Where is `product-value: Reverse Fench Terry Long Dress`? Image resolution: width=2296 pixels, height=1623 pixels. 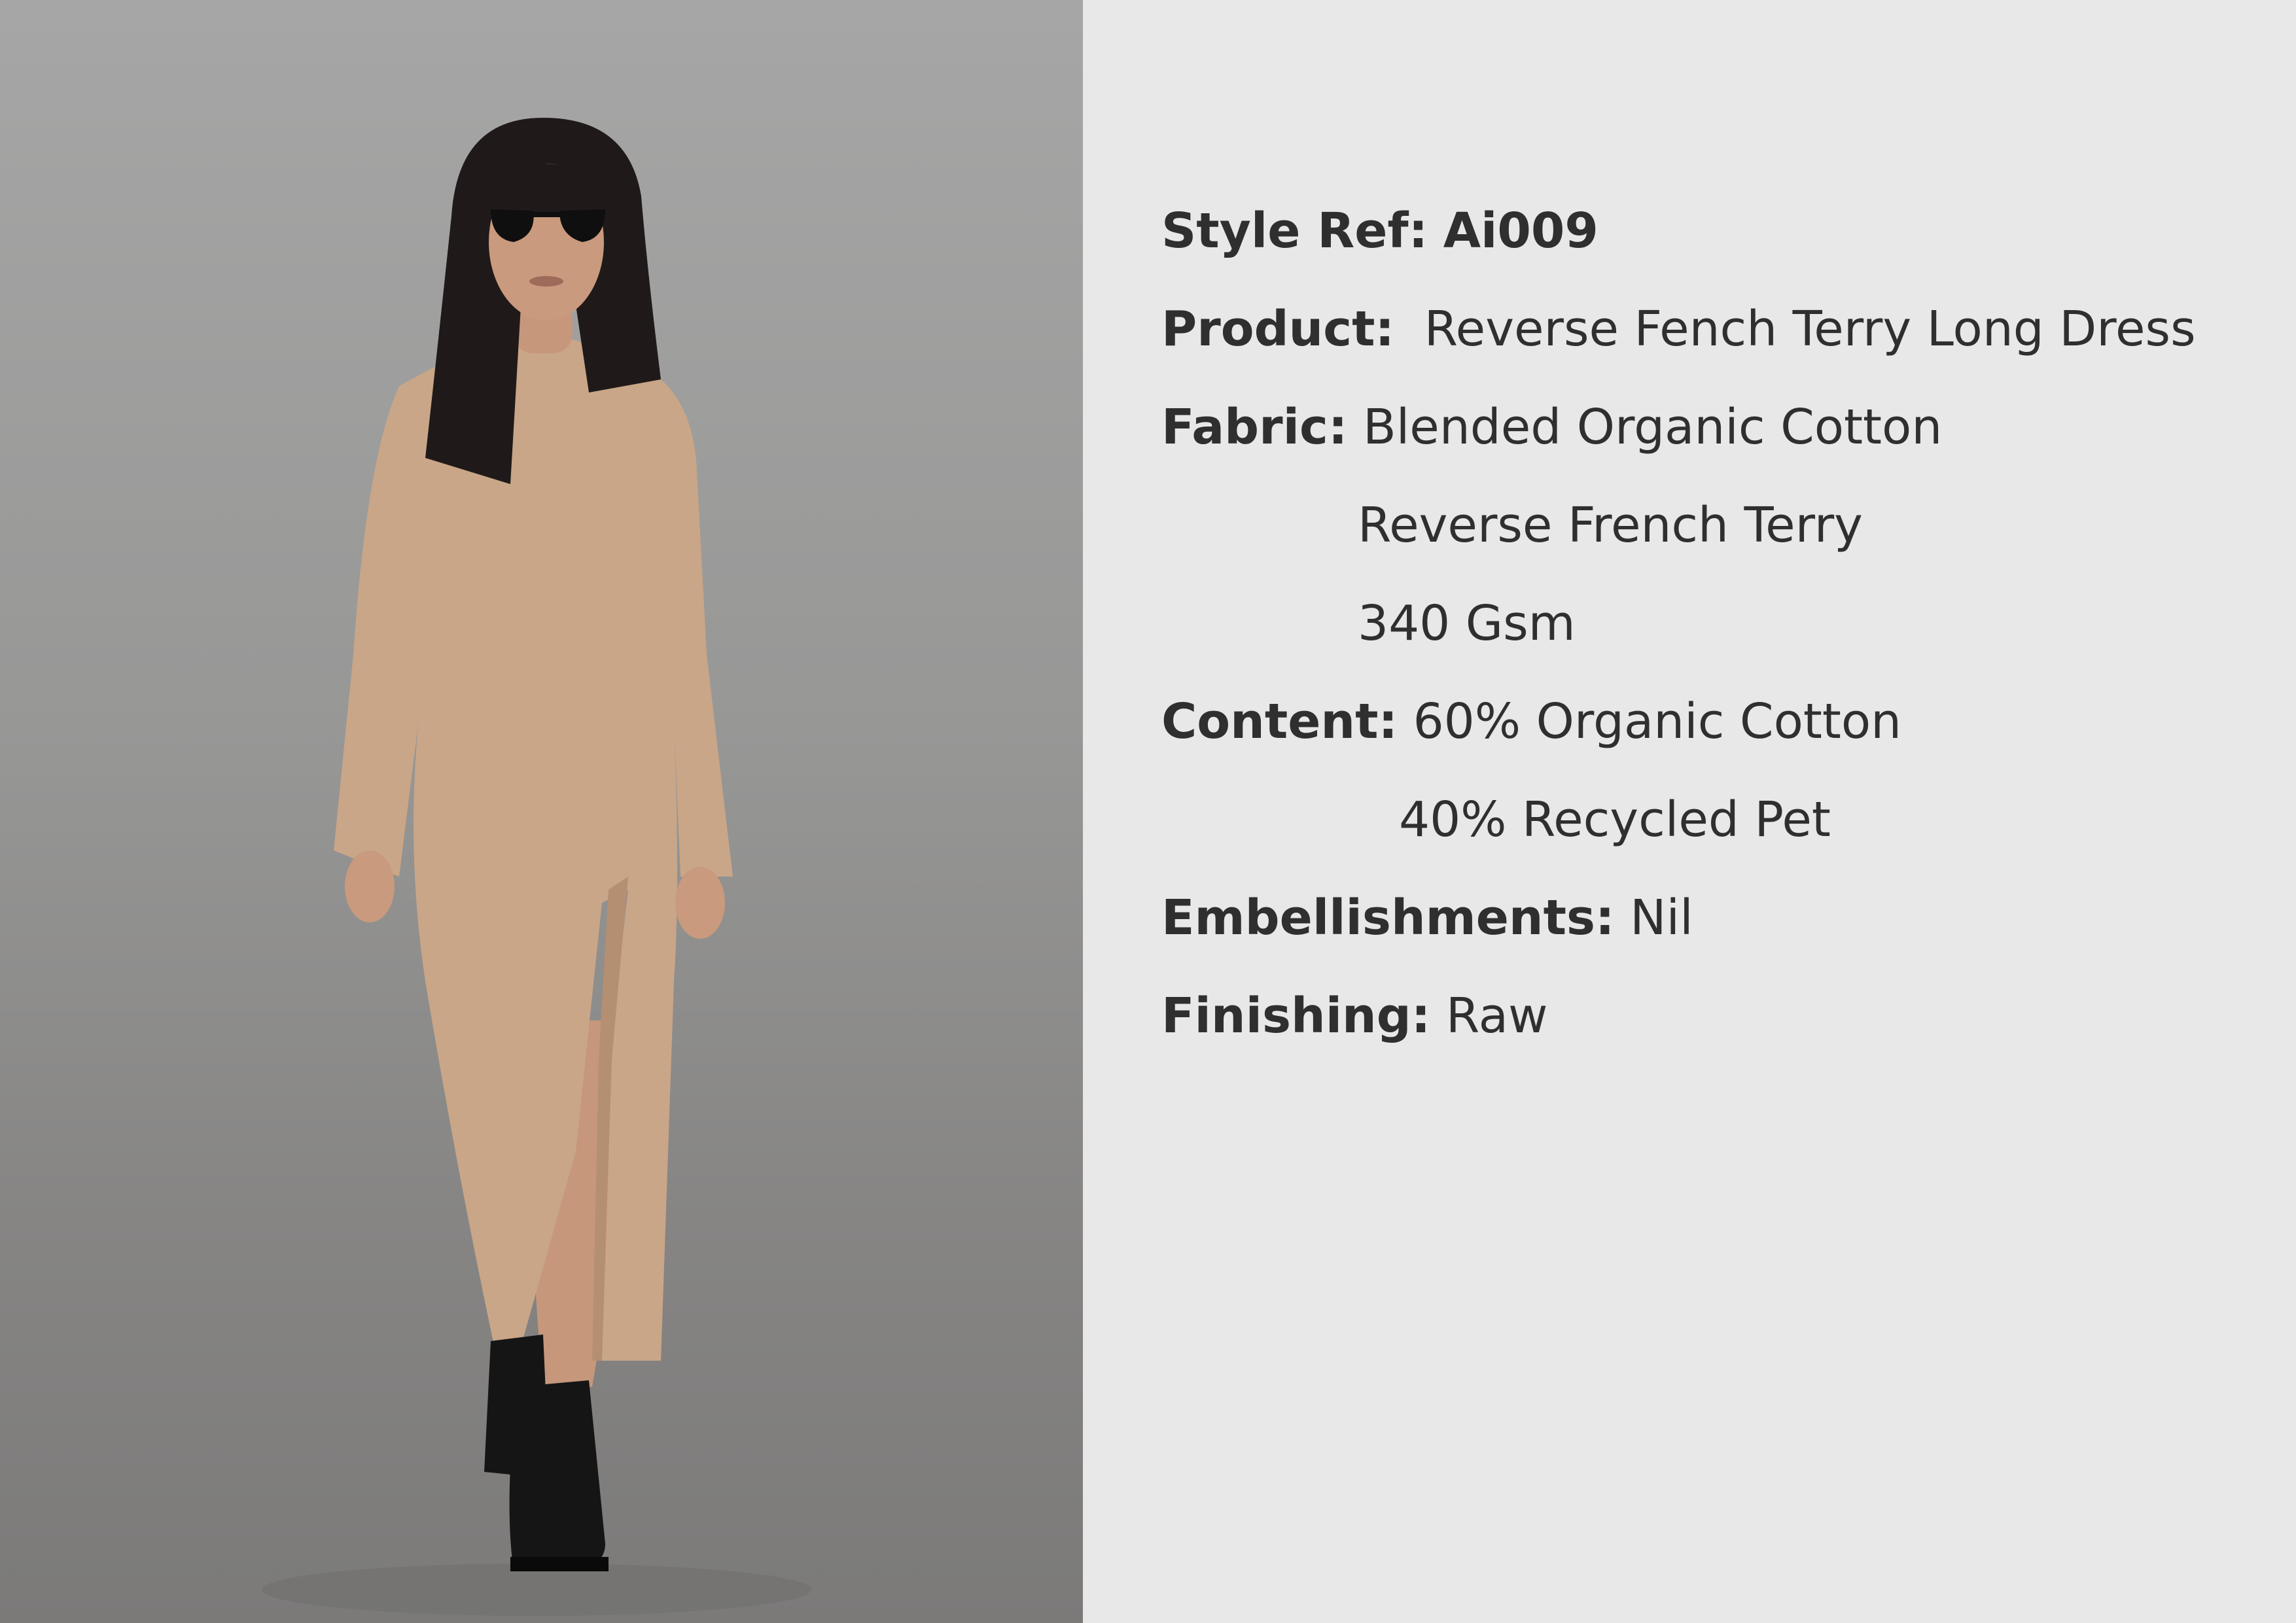 product-value: Reverse Fench Terry Long Dress is located at coordinates (1810, 329).